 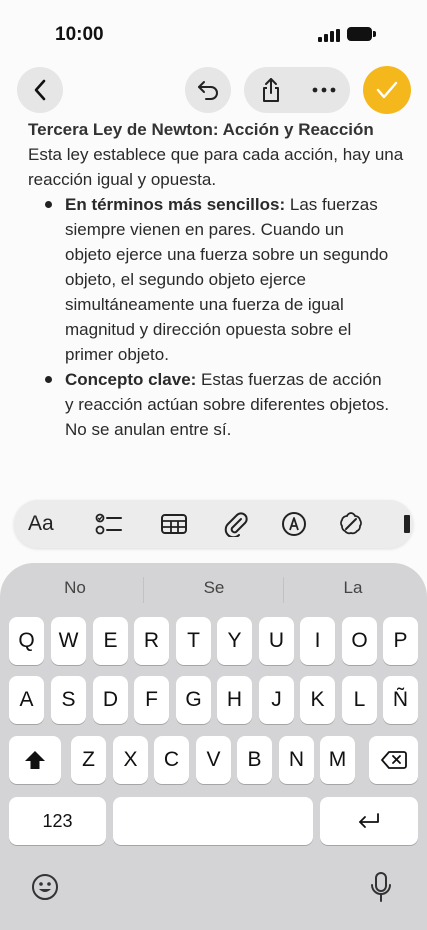 I want to click on bullet-heading: En términos más sencillos:, so click(x=175, y=204).